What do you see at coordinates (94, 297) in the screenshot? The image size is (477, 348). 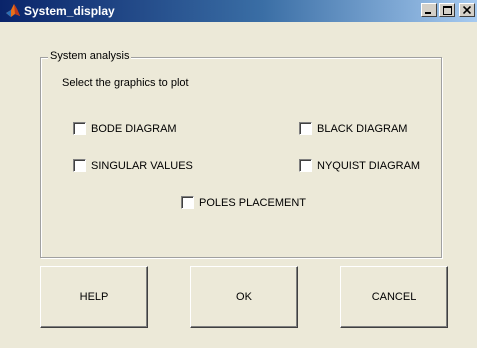 I see `help-button: HELP` at bounding box center [94, 297].